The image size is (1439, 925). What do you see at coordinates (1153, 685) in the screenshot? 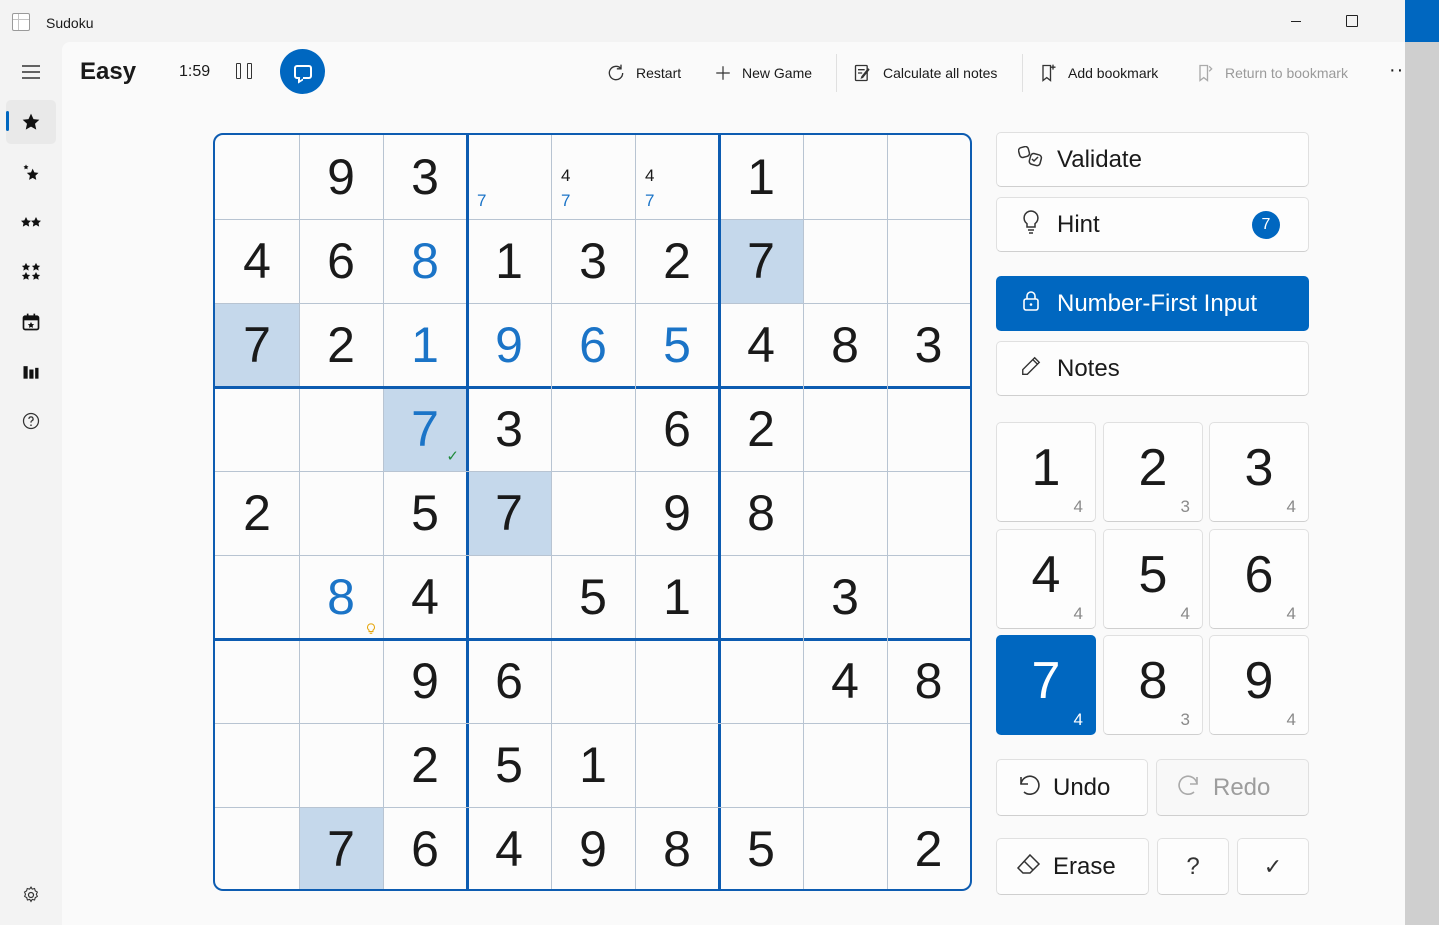
I see `number-key-8: 83` at bounding box center [1153, 685].